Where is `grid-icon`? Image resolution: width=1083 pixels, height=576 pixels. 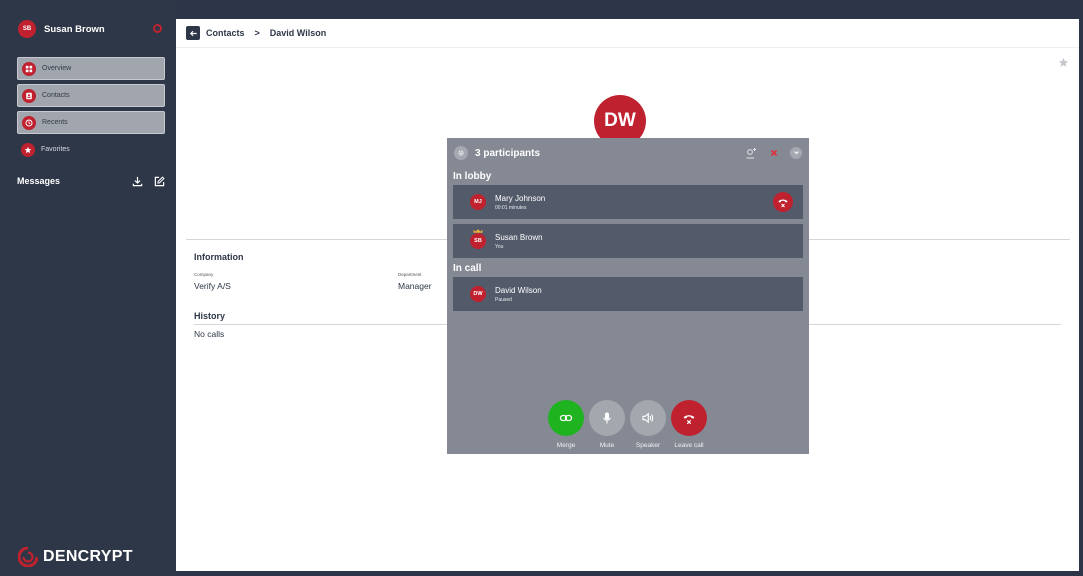
grid-icon is located at coordinates (29, 68).